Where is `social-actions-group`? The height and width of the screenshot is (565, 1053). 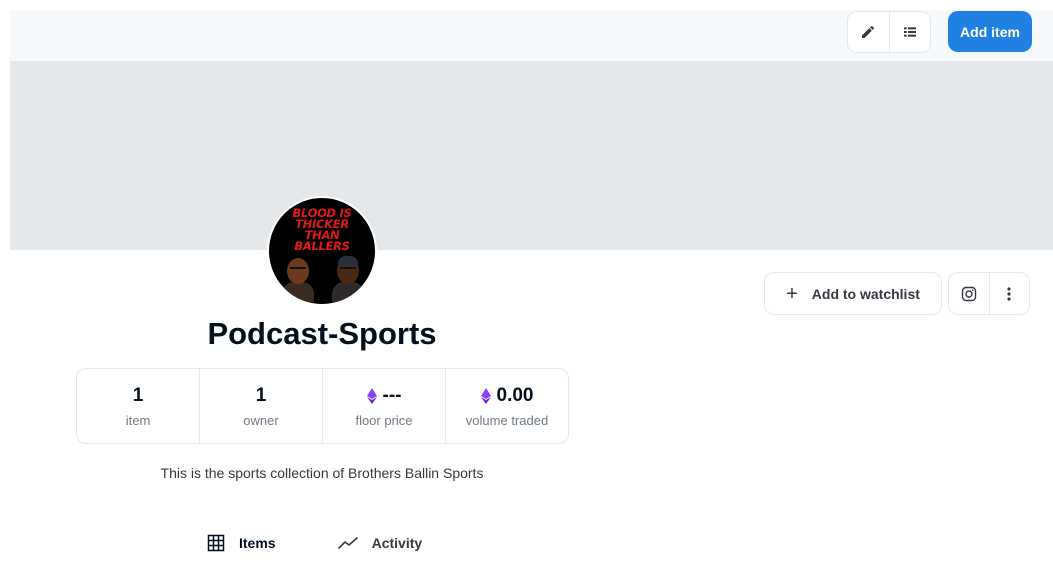
social-actions-group is located at coordinates (989, 293).